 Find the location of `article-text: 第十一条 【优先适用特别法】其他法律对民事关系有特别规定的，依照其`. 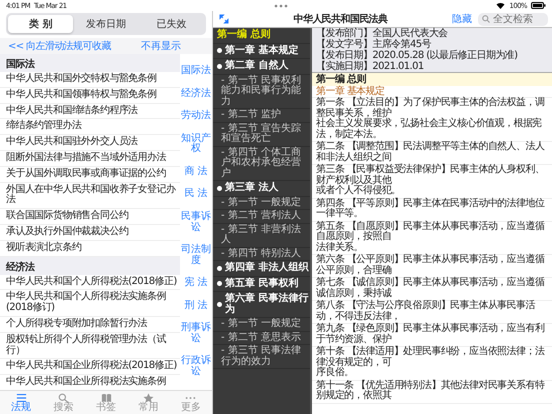

article-text: 第十一条 【优先适用特别法】其他法律对民事关系有特别规定的，依照其 is located at coordinates (431, 391).